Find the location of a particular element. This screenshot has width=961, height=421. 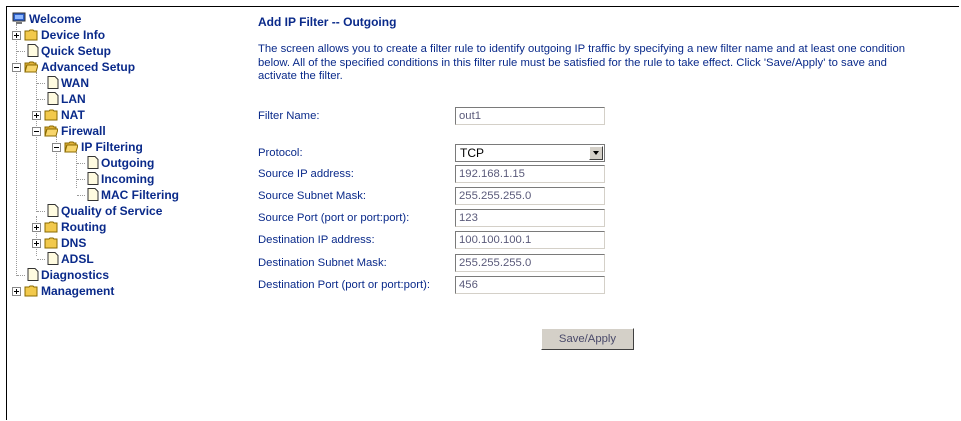

tree-label: Device Info is located at coordinates (73, 35).